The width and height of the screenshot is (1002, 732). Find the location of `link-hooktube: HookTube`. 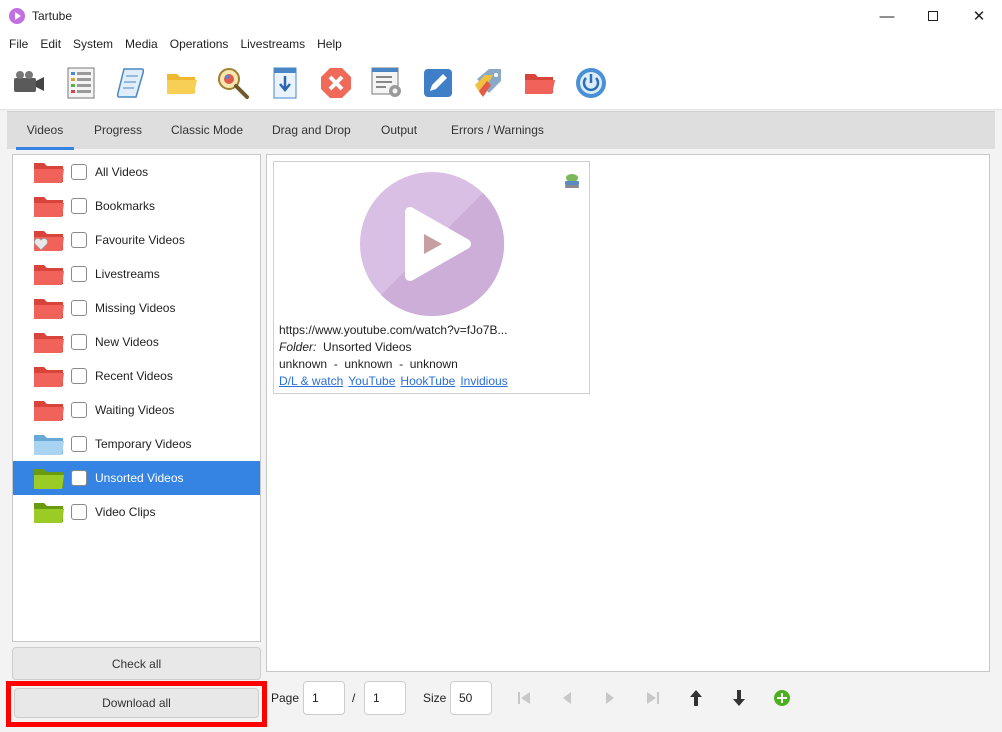

link-hooktube: HookTube is located at coordinates (427, 381).